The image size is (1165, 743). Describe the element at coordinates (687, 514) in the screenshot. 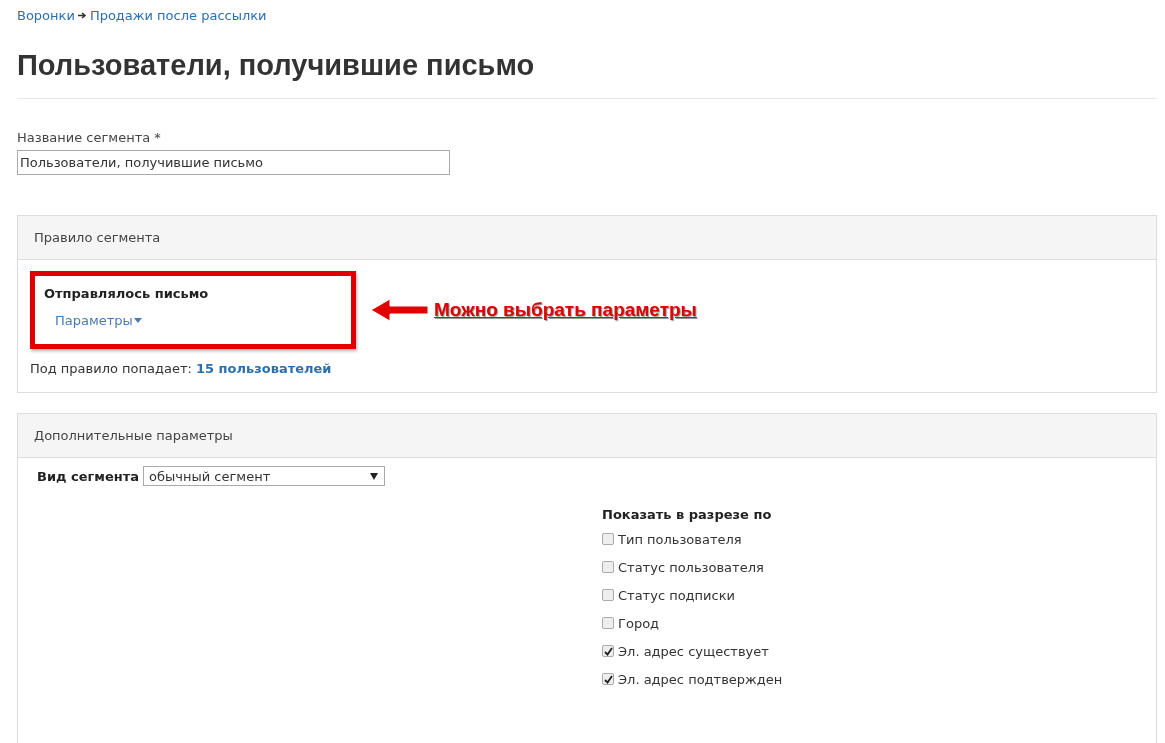

I see `breakdown-title: Показать в разрезе по` at that location.